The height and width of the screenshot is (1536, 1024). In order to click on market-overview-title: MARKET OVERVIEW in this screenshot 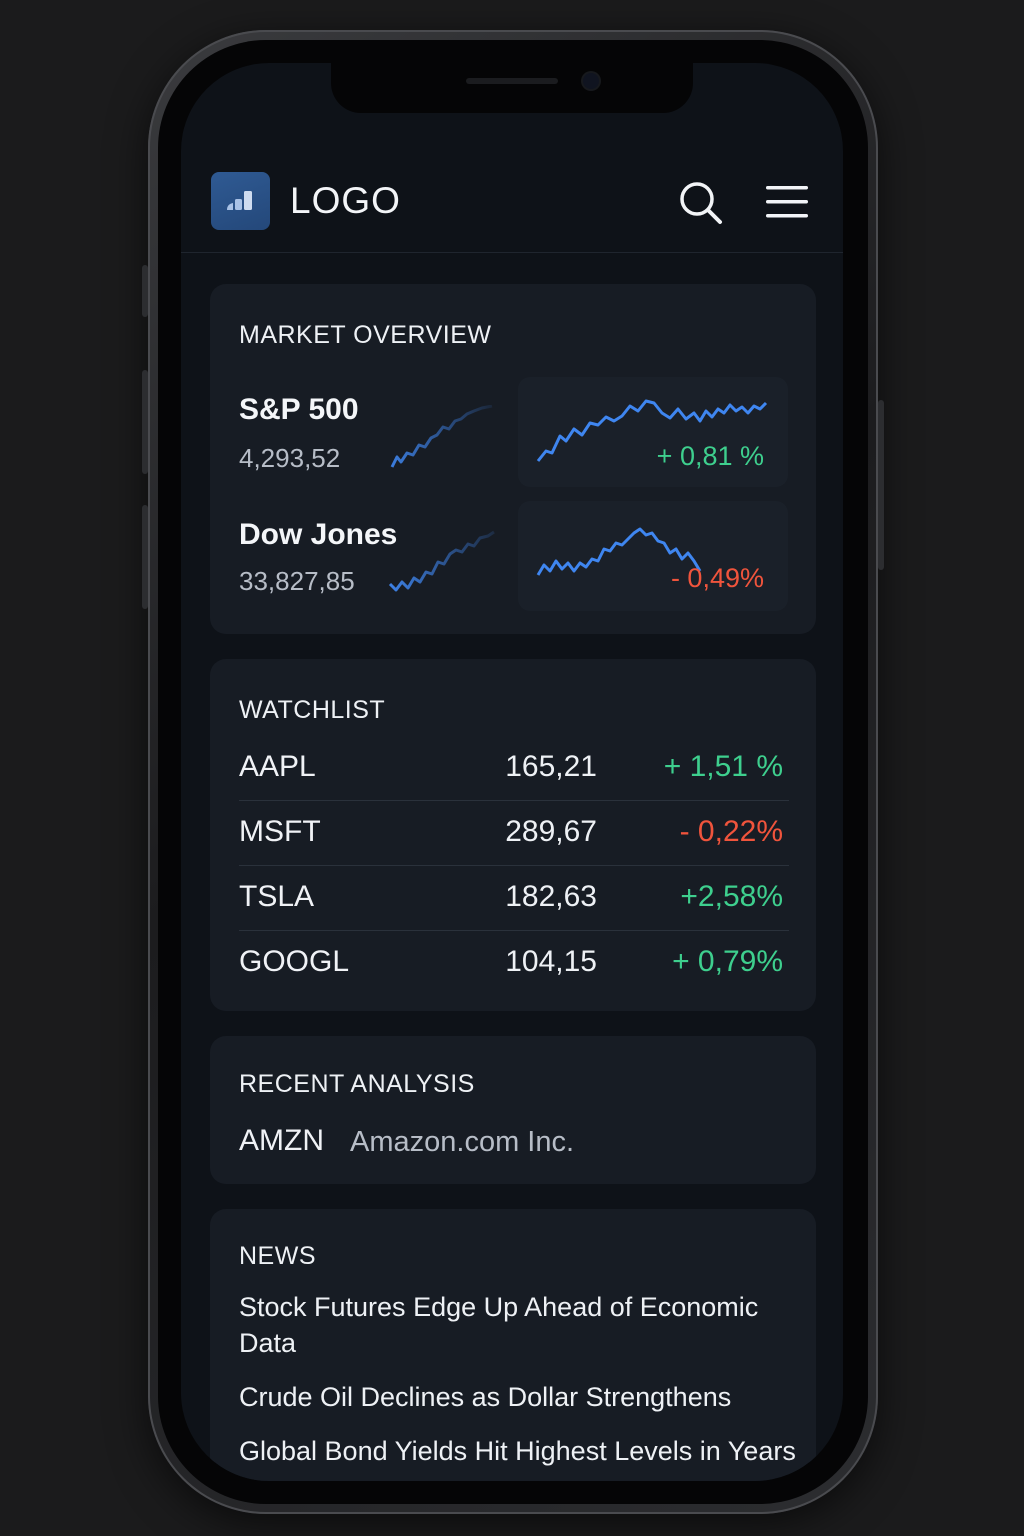, I will do `click(365, 335)`.